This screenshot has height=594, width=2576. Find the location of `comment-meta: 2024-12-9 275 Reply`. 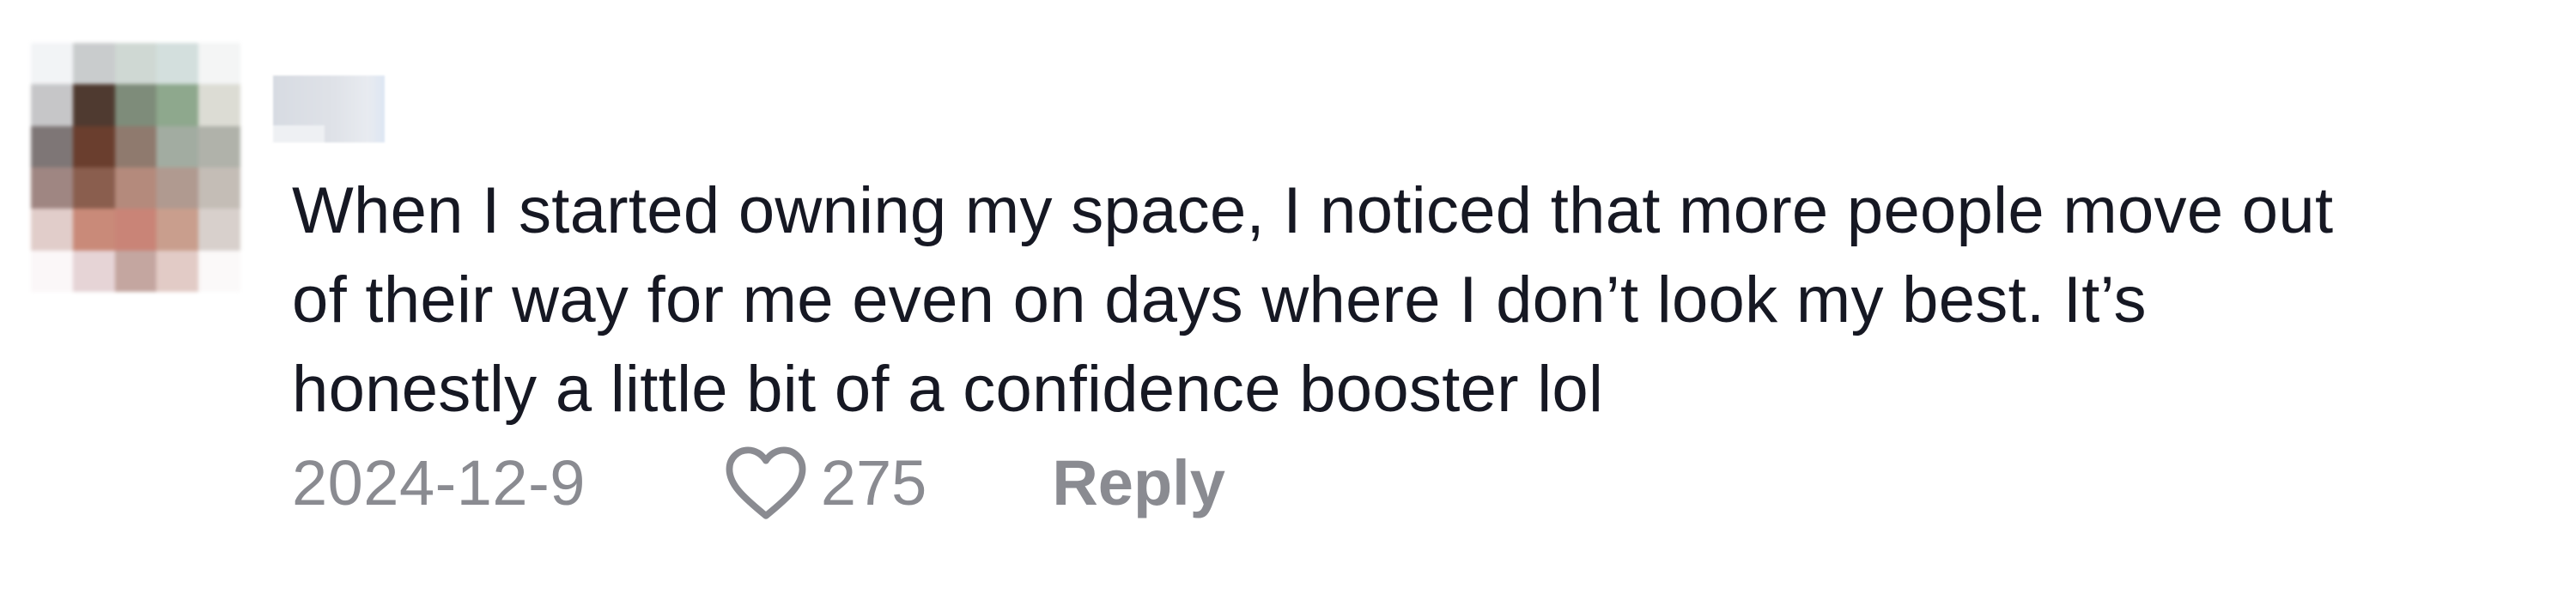

comment-meta: 2024-12-9 275 Reply is located at coordinates (759, 482).